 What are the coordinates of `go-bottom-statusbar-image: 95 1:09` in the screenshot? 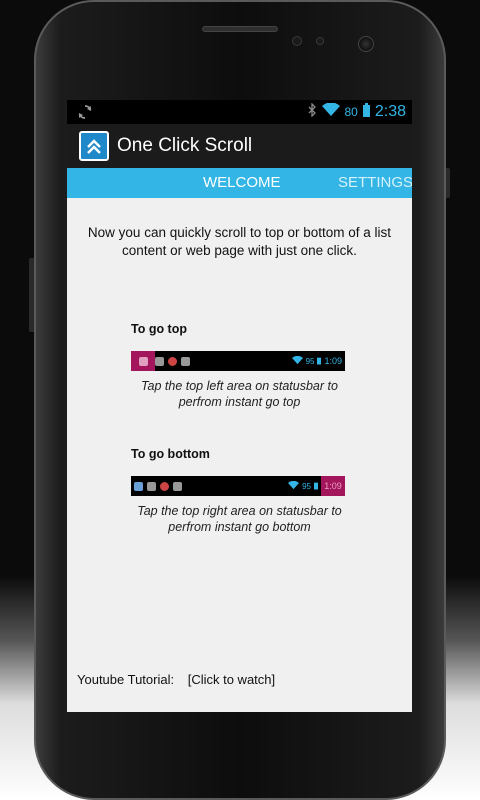 It's located at (238, 486).